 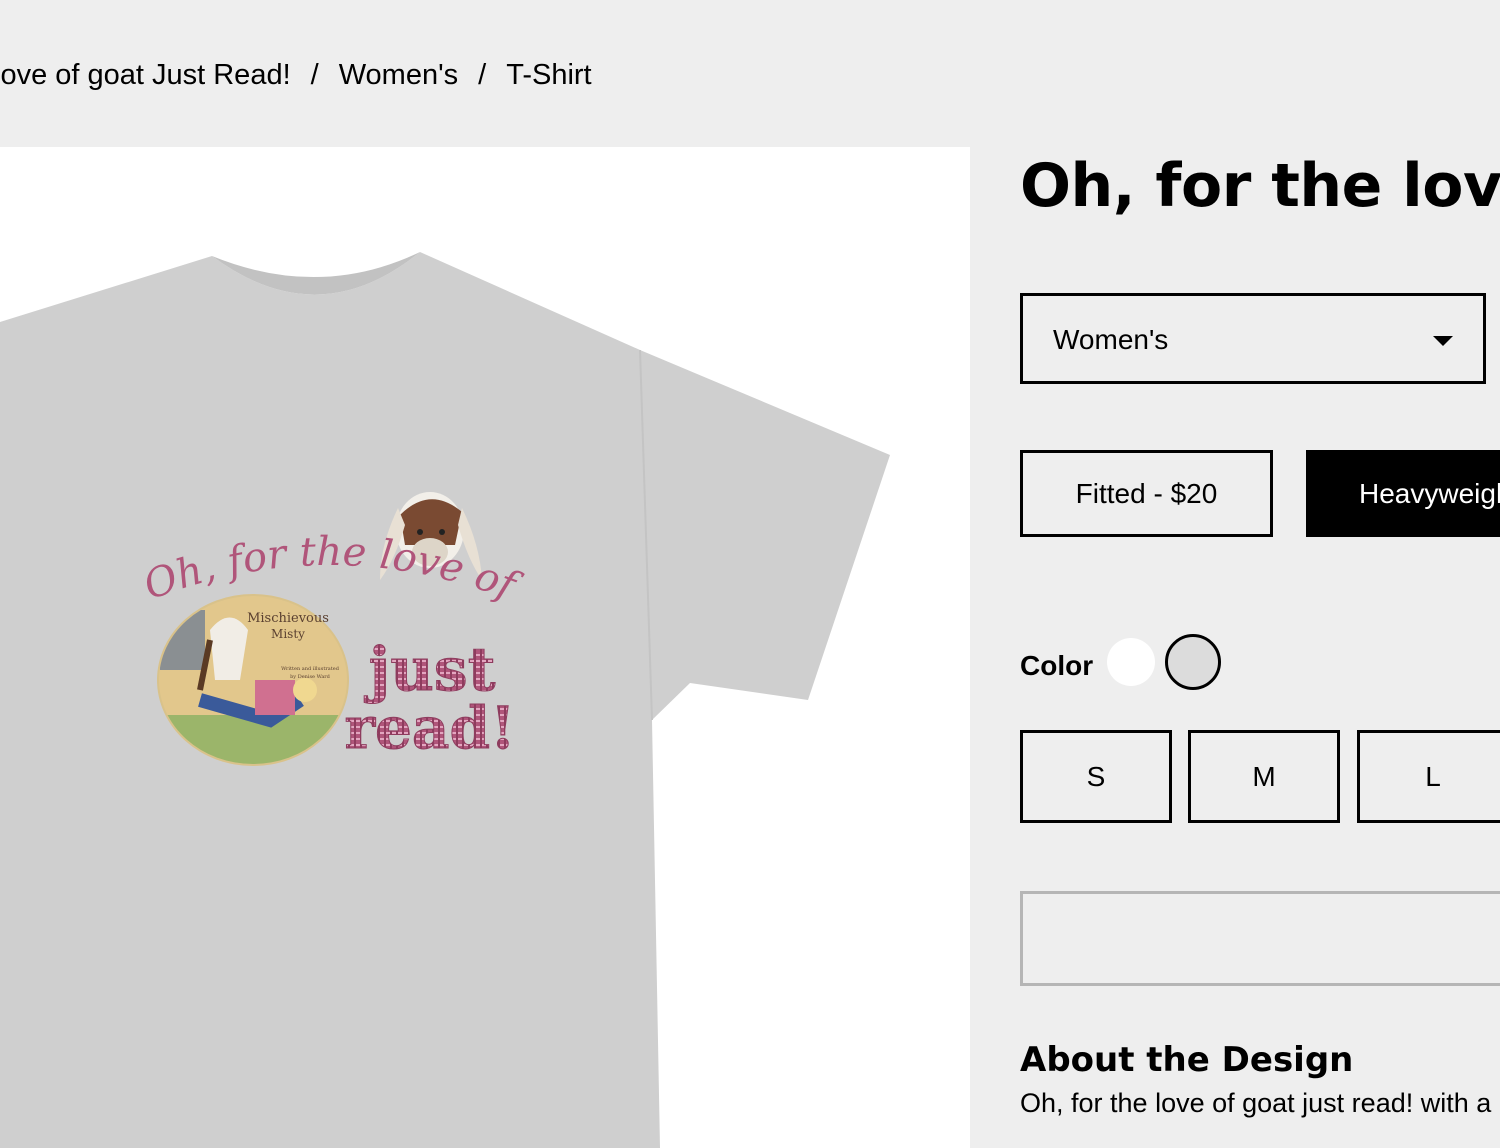 I want to click on chevron-down-icon, so click(x=1443, y=341).